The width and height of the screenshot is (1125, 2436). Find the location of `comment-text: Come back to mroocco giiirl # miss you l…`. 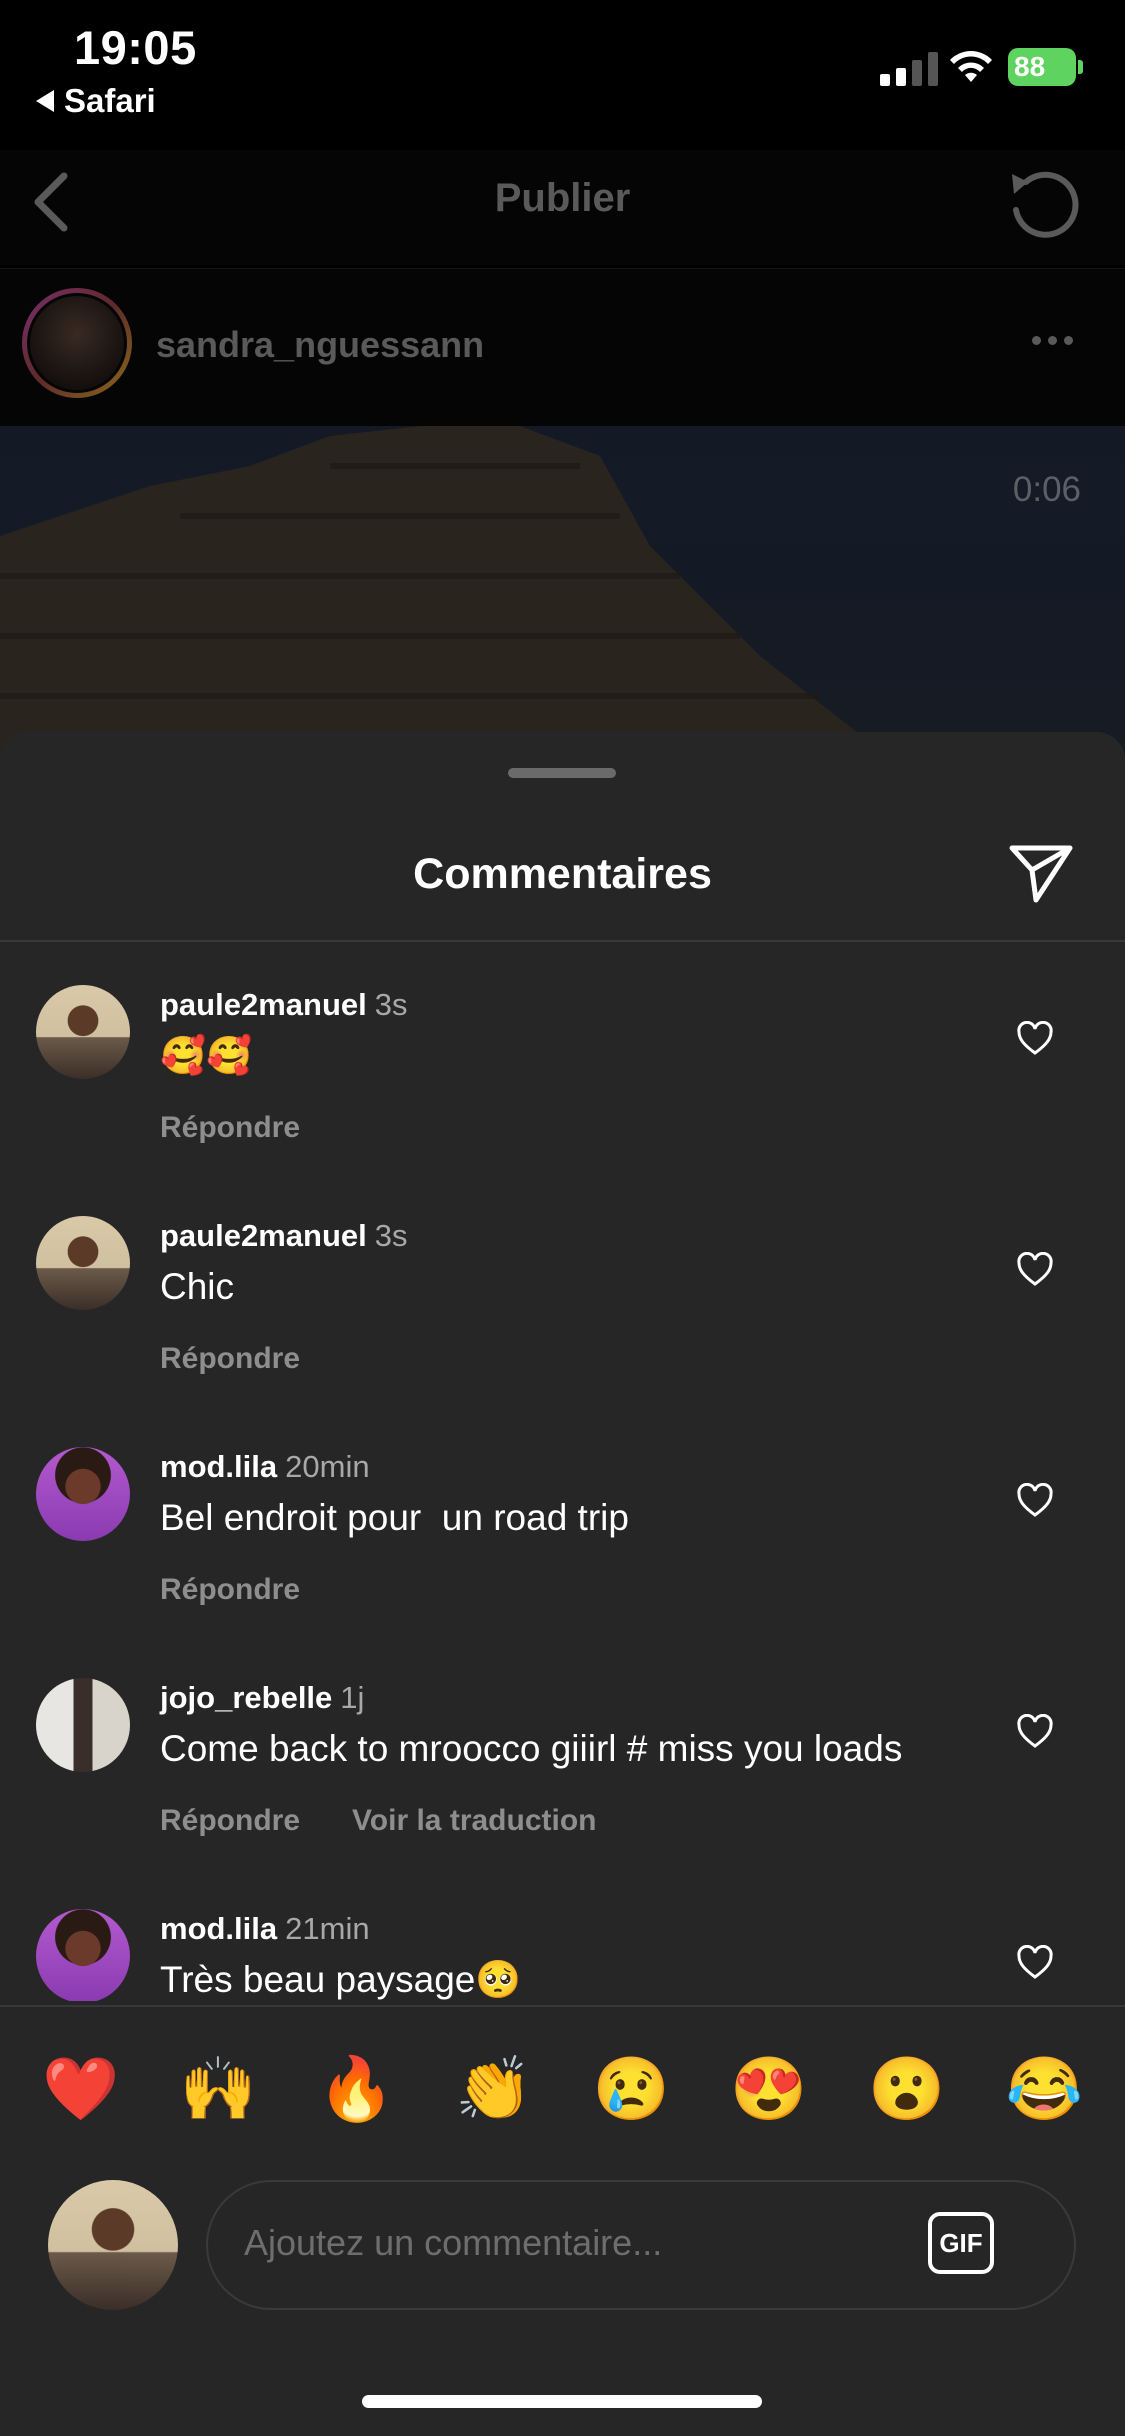

comment-text: Come back to mroocco giiirl # miss you l… is located at coordinates (531, 1748).